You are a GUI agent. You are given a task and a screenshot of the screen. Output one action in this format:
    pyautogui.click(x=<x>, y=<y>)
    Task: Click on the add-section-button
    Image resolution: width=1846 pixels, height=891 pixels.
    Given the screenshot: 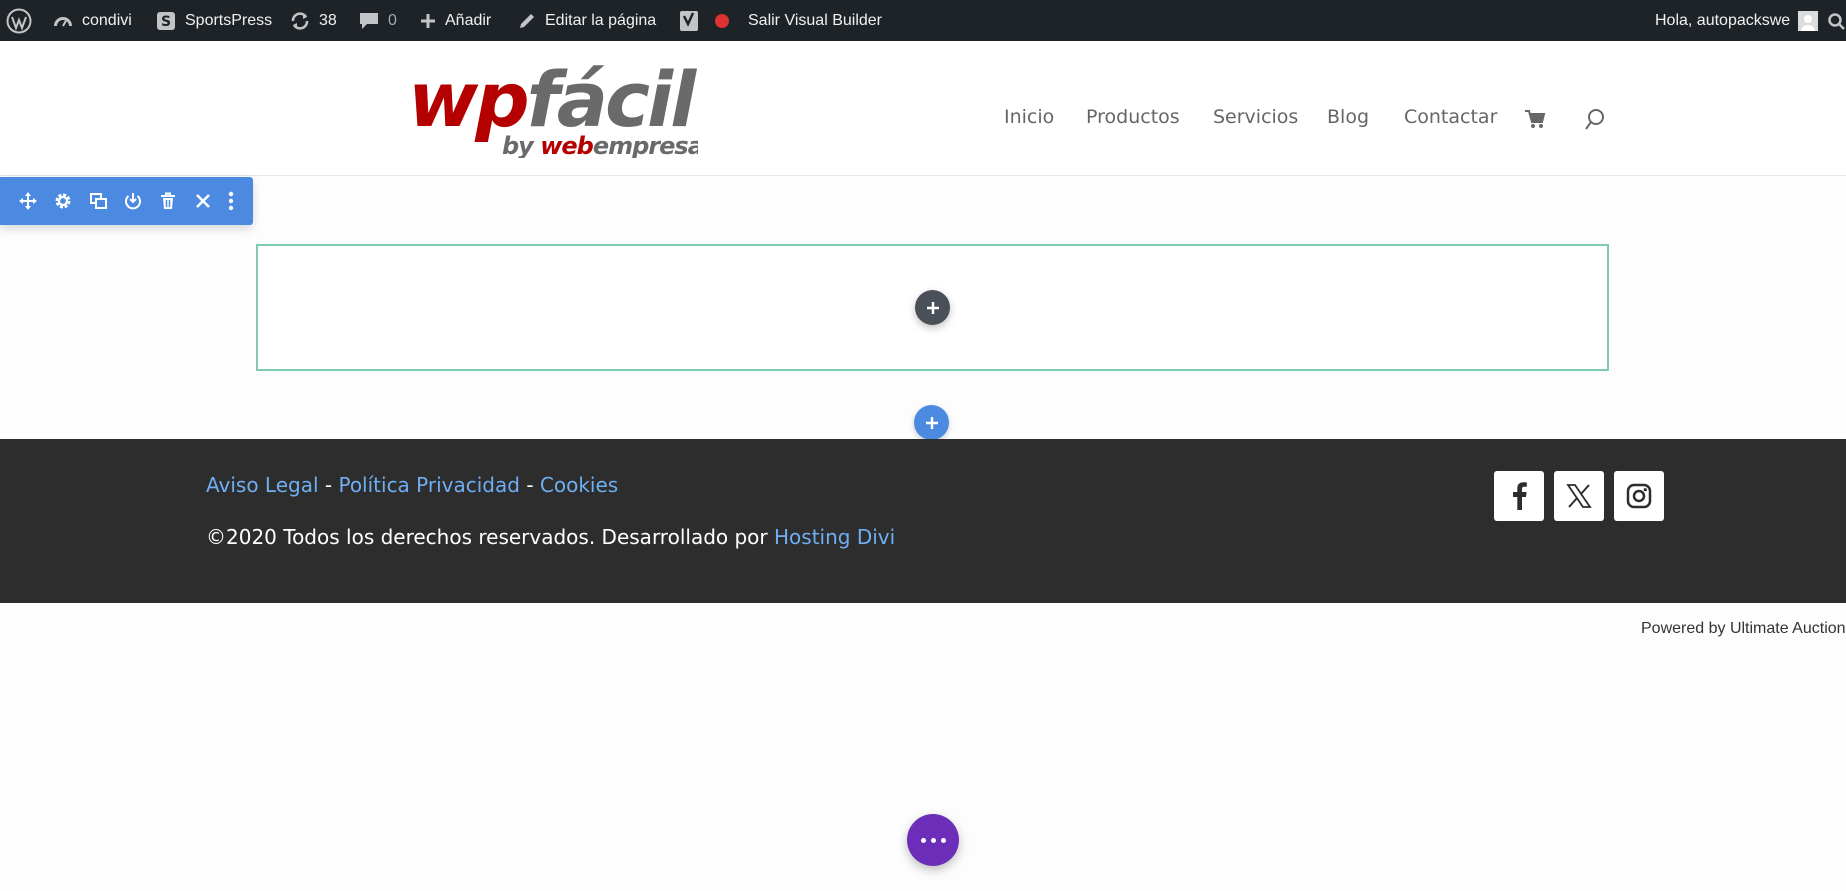 What is the action you would take?
    pyautogui.click(x=931, y=422)
    